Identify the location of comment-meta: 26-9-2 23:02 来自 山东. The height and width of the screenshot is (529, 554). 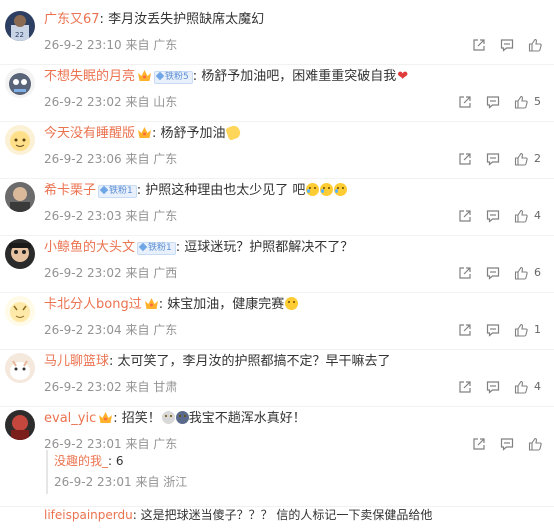
(110, 102).